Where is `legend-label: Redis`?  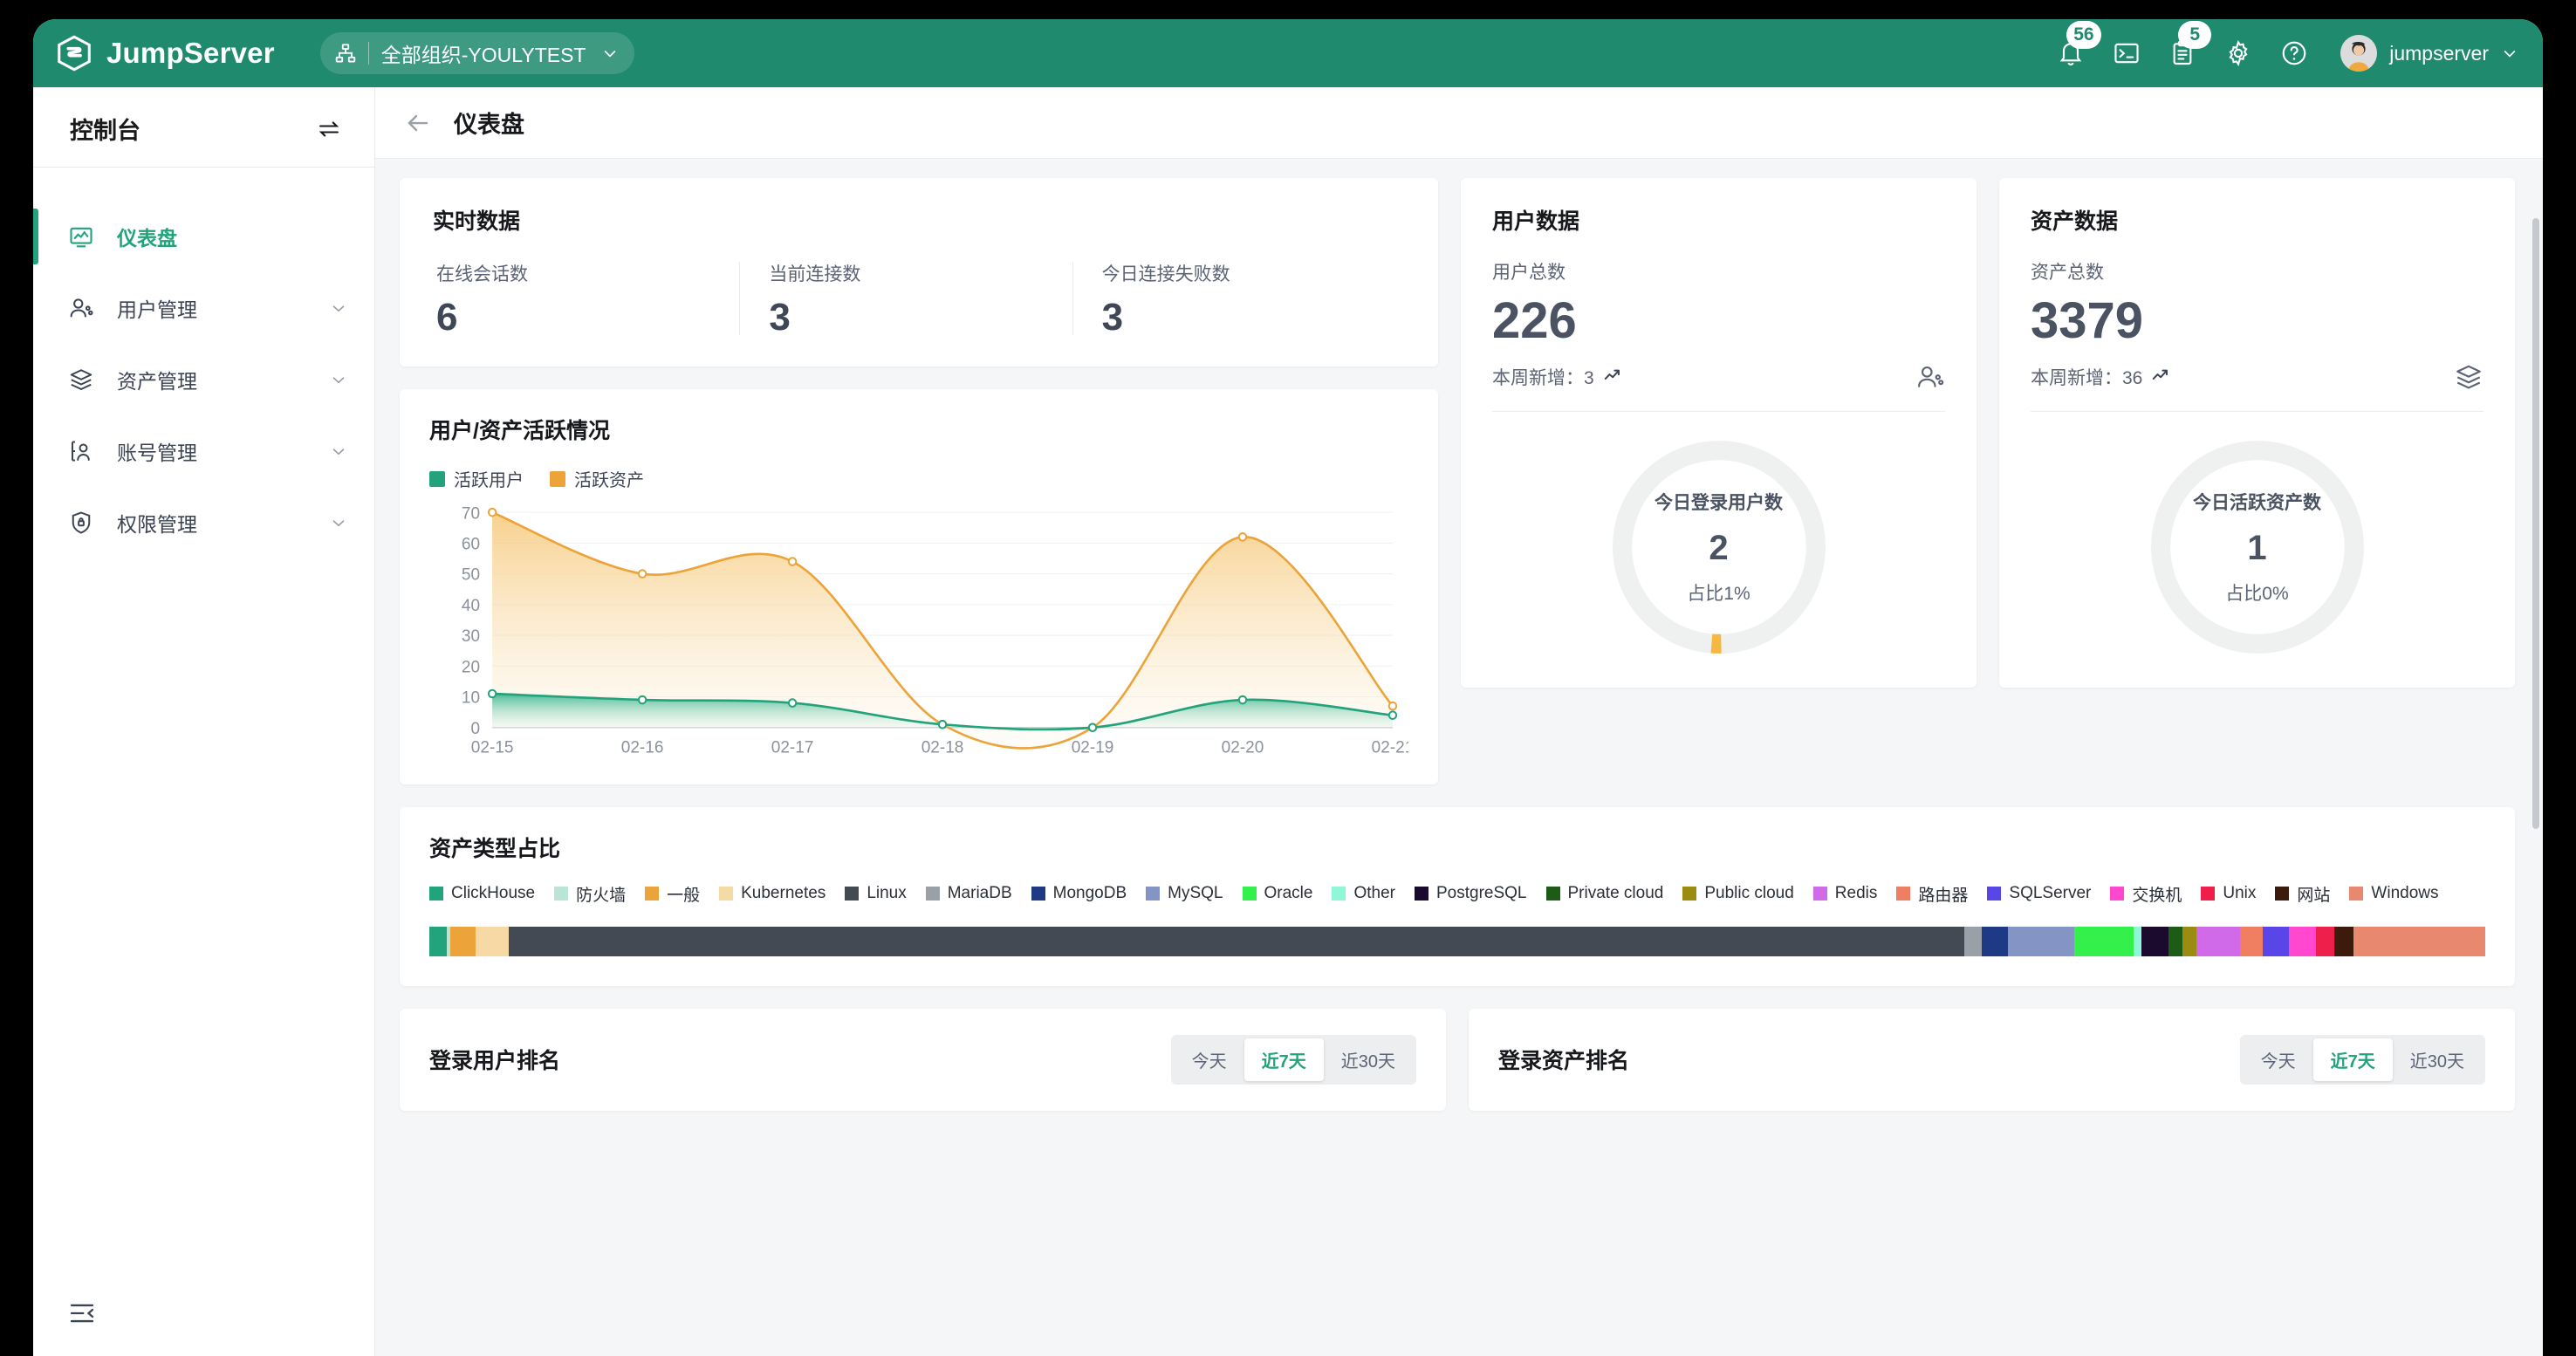 legend-label: Redis is located at coordinates (1856, 893).